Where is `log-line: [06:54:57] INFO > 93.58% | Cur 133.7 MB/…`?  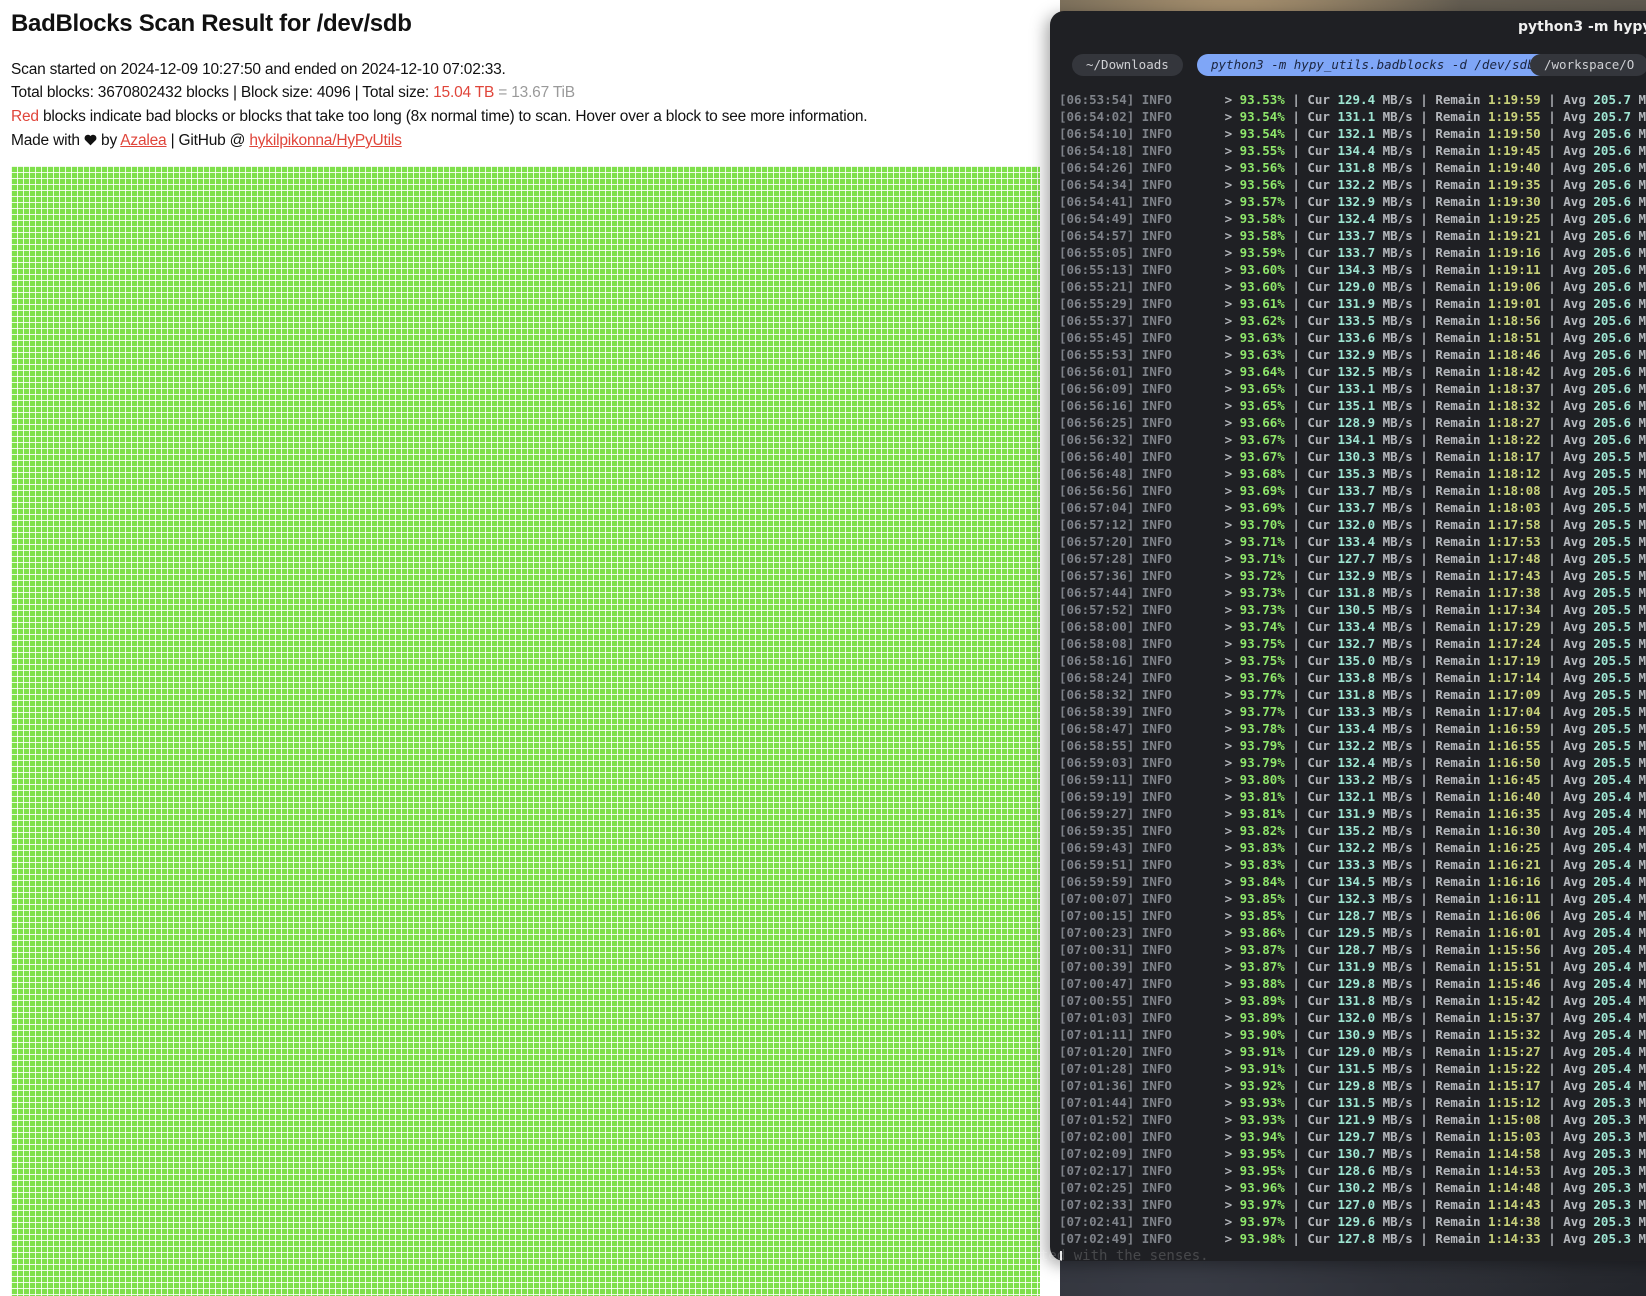 log-line: [06:54:57] INFO > 93.58% | Cur 133.7 MB/… is located at coordinates (1352, 235).